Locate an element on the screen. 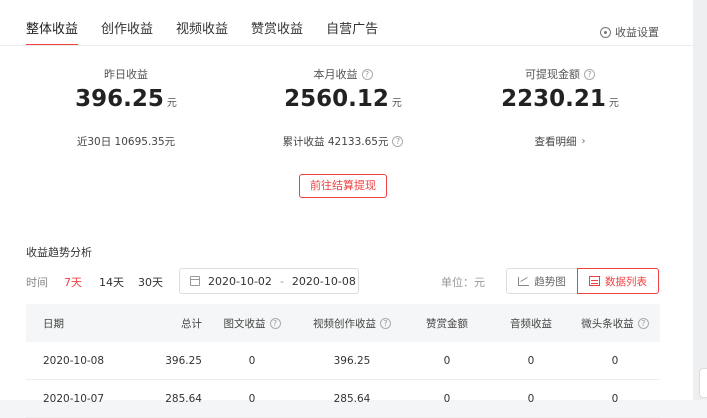  income-settings-link: 收益设置 is located at coordinates (629, 32).